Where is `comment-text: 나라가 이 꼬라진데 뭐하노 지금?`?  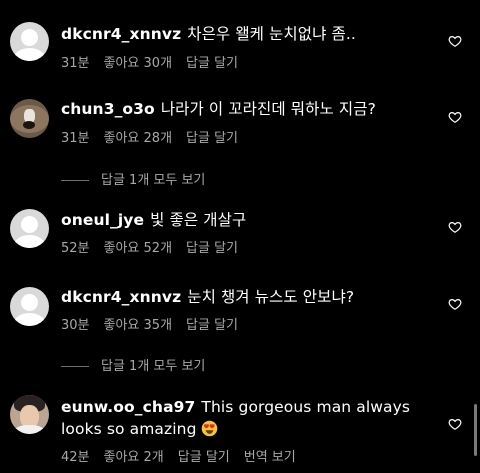
comment-text: 나라가 이 꼬라진데 뭐하노 지금? is located at coordinates (268, 109).